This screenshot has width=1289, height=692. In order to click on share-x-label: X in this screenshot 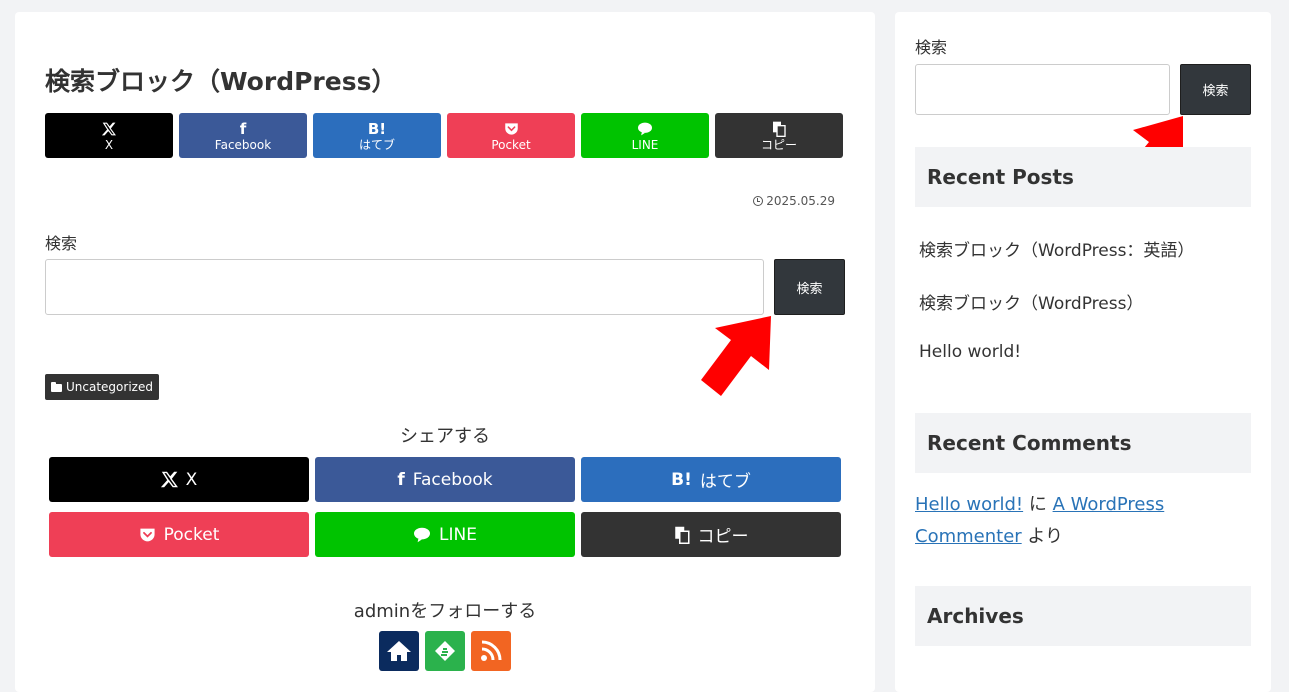, I will do `click(109, 144)`.